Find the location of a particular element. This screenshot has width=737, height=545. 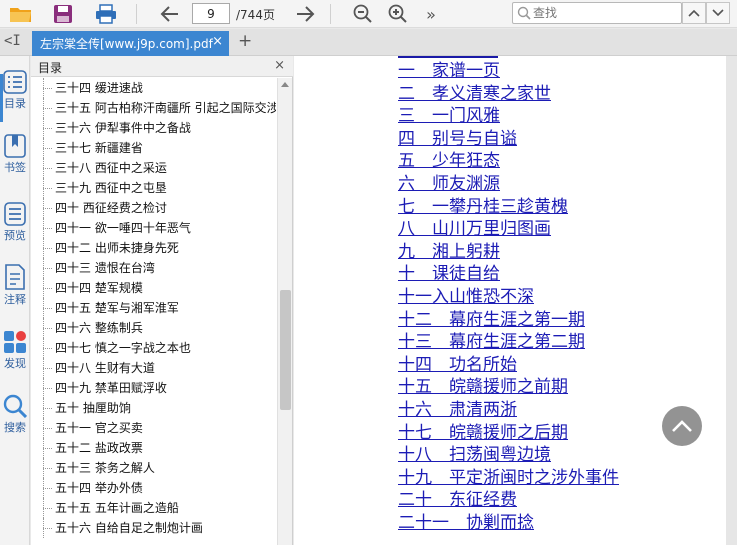

top-rule is located at coordinates (448, 57).